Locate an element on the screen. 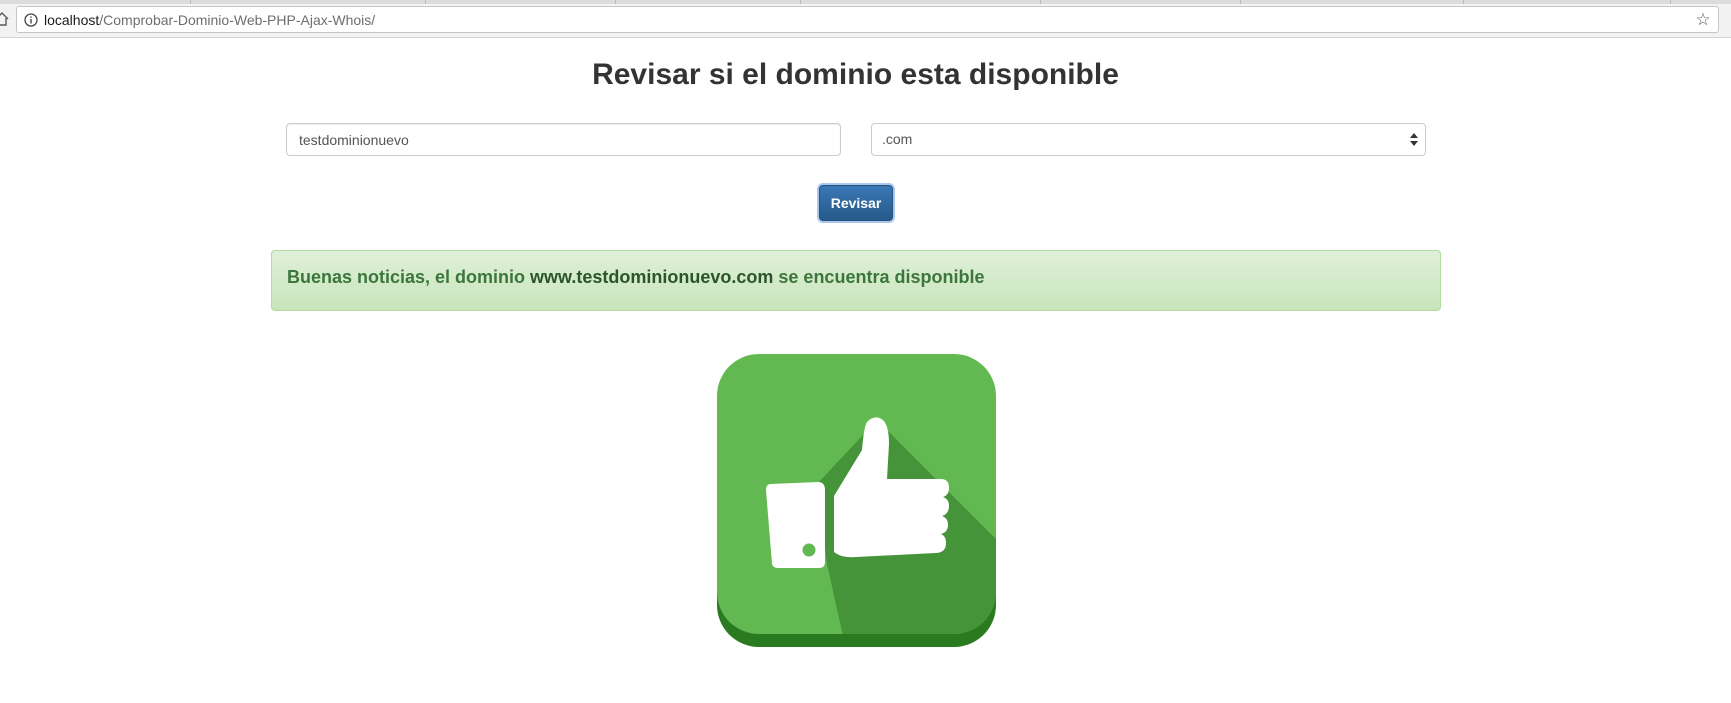  alert-prefix: Buenas noticias, el dominio is located at coordinates (409, 277).